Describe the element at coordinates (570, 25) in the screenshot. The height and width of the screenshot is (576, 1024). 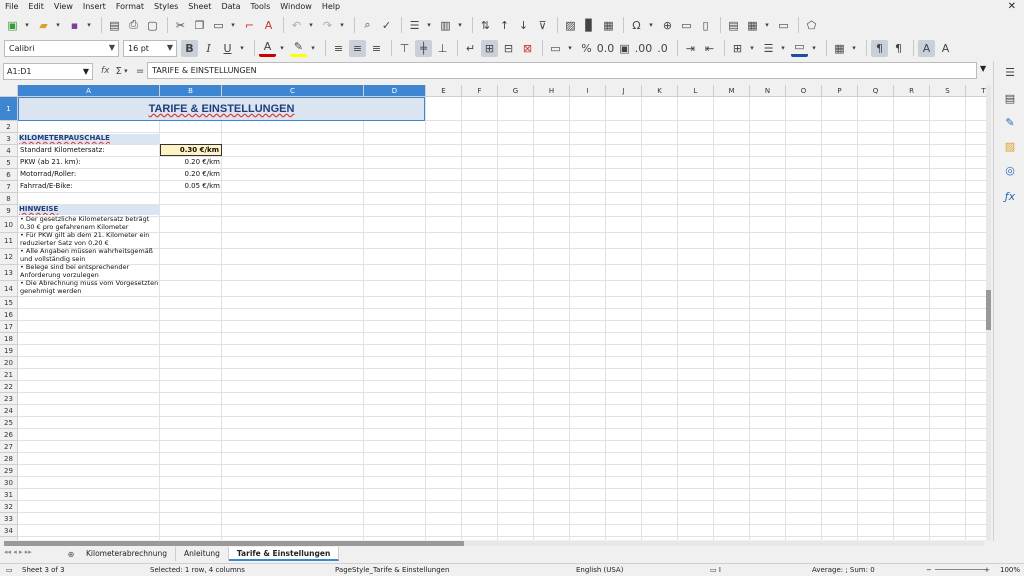
I see `insert-image-icon: ▨` at that location.